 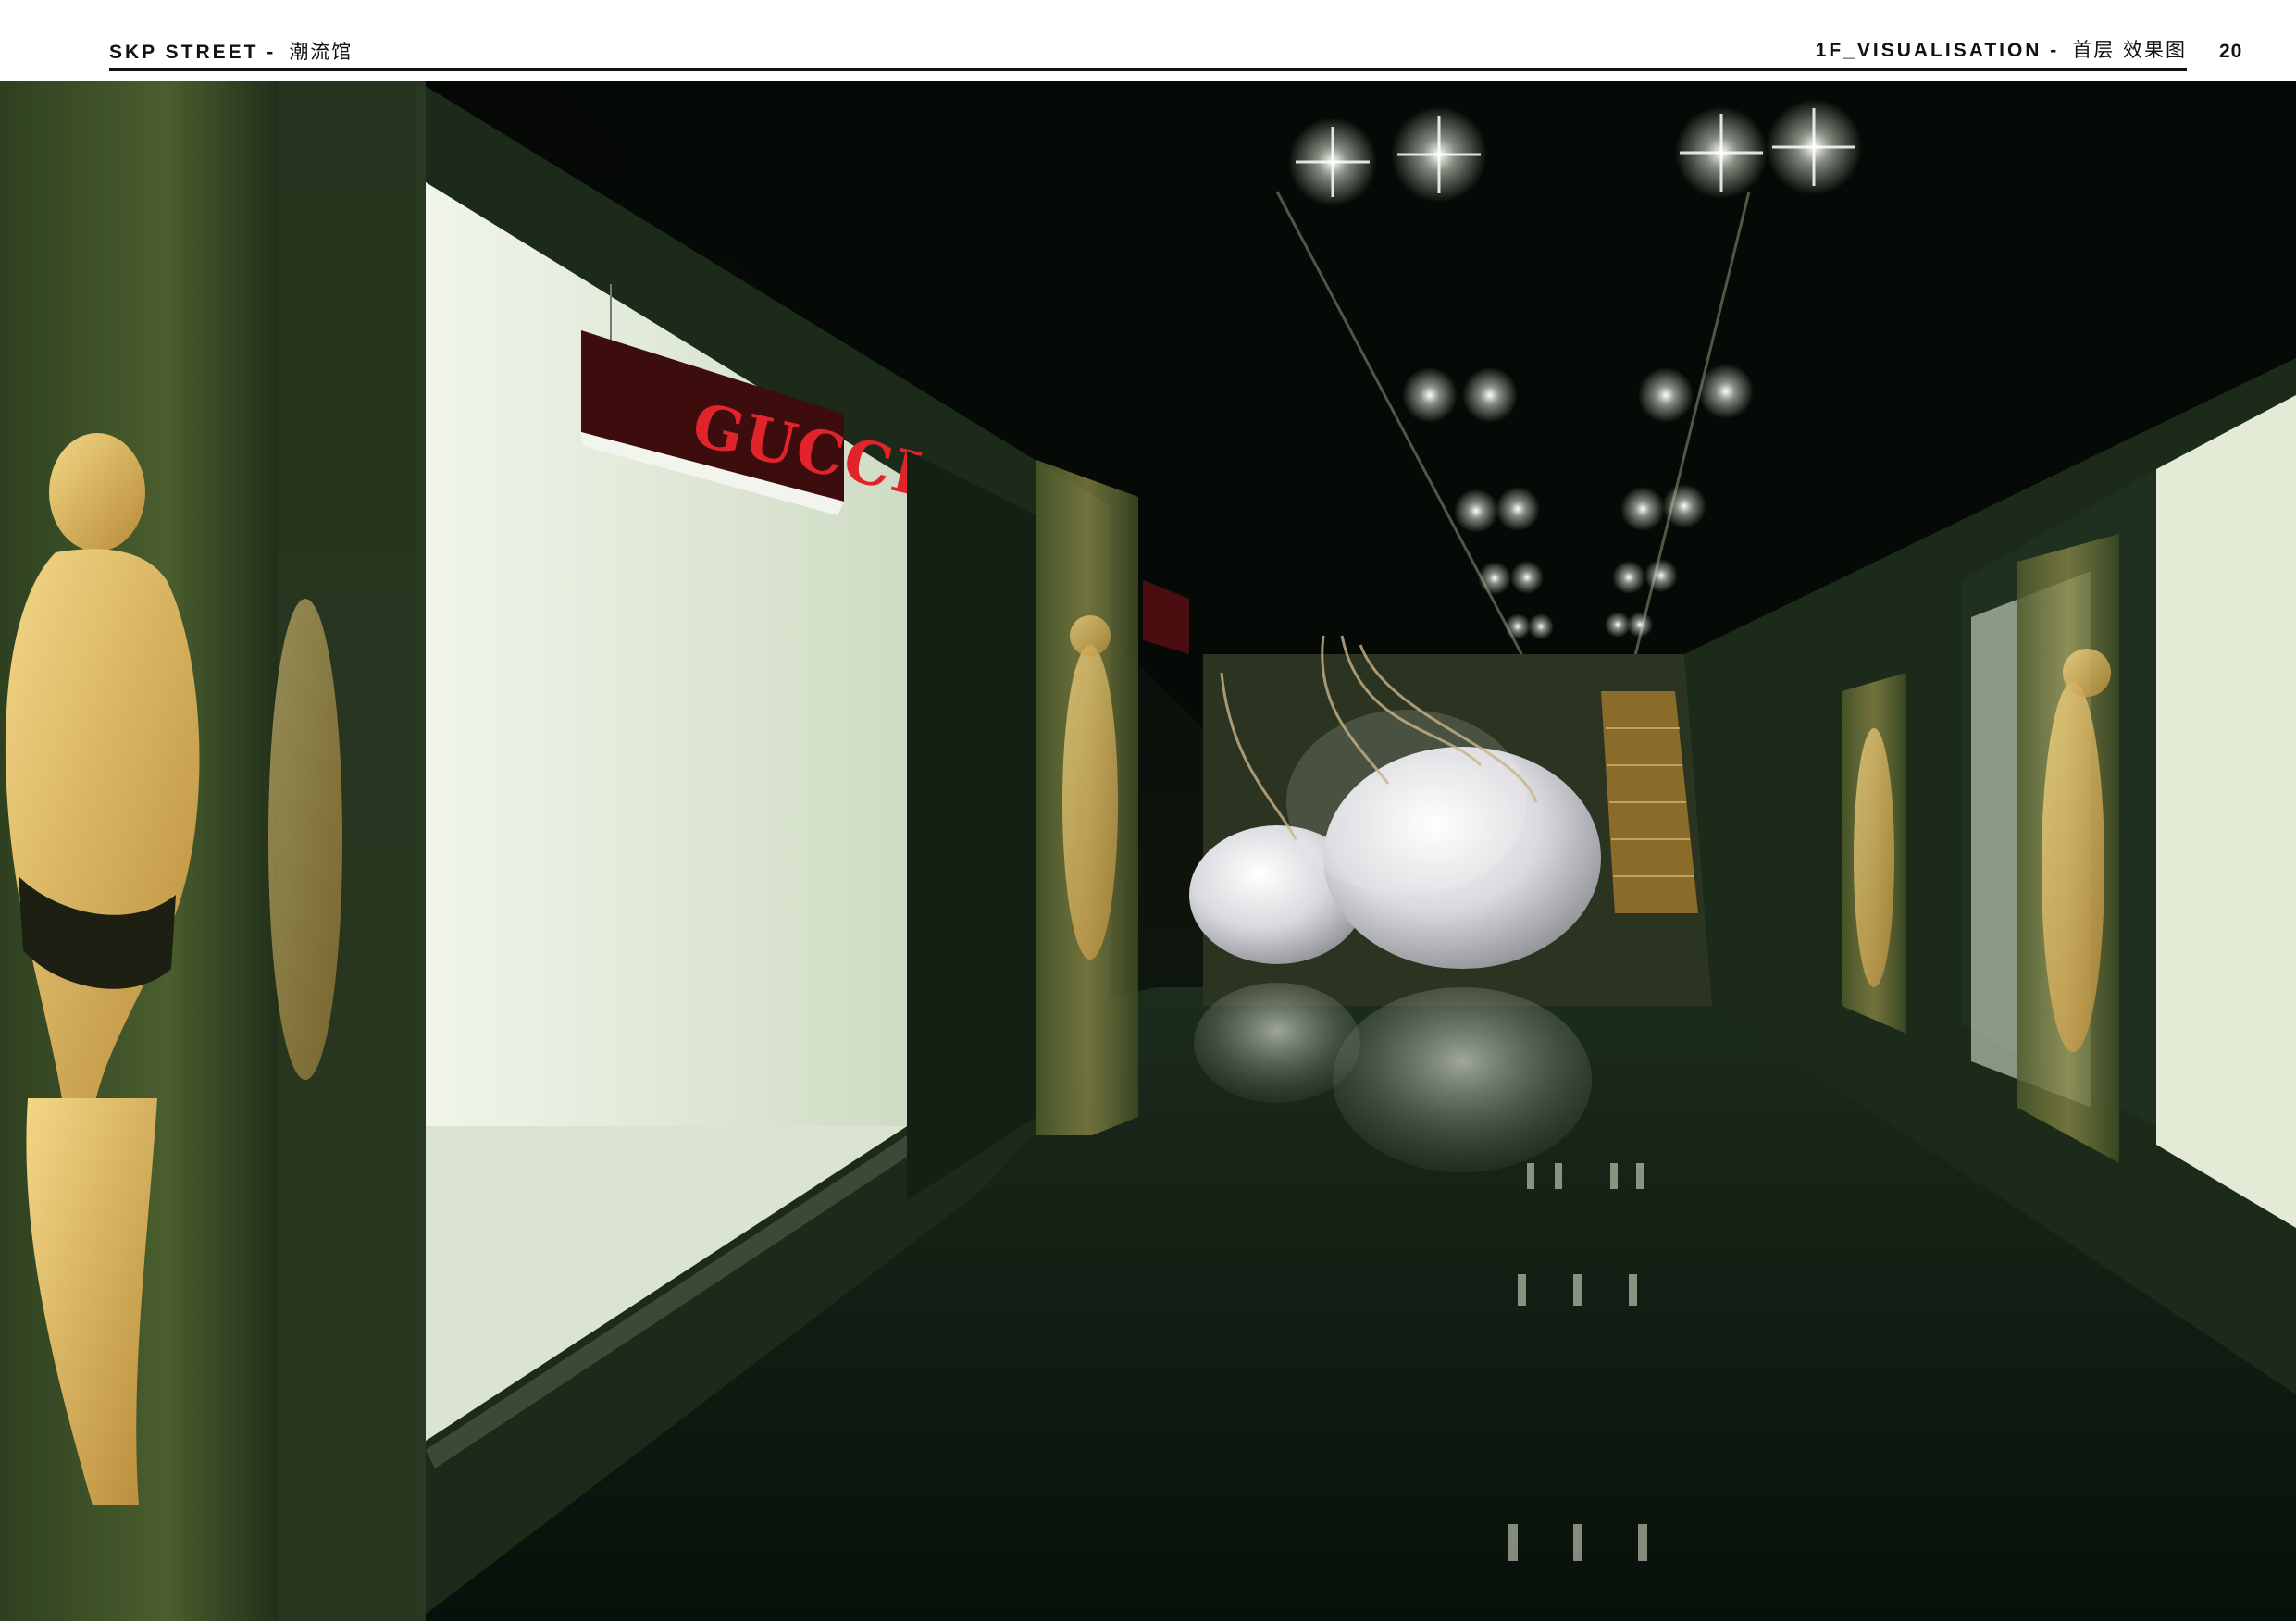 What do you see at coordinates (2226, 811) in the screenshot?
I see `shopfront-right` at bounding box center [2226, 811].